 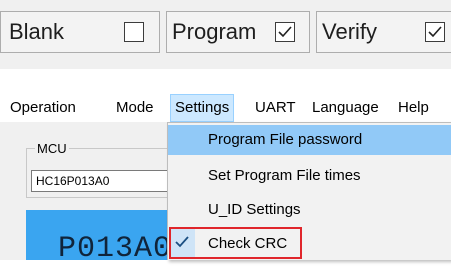 I want to click on blank-option: Blank, so click(x=80, y=32).